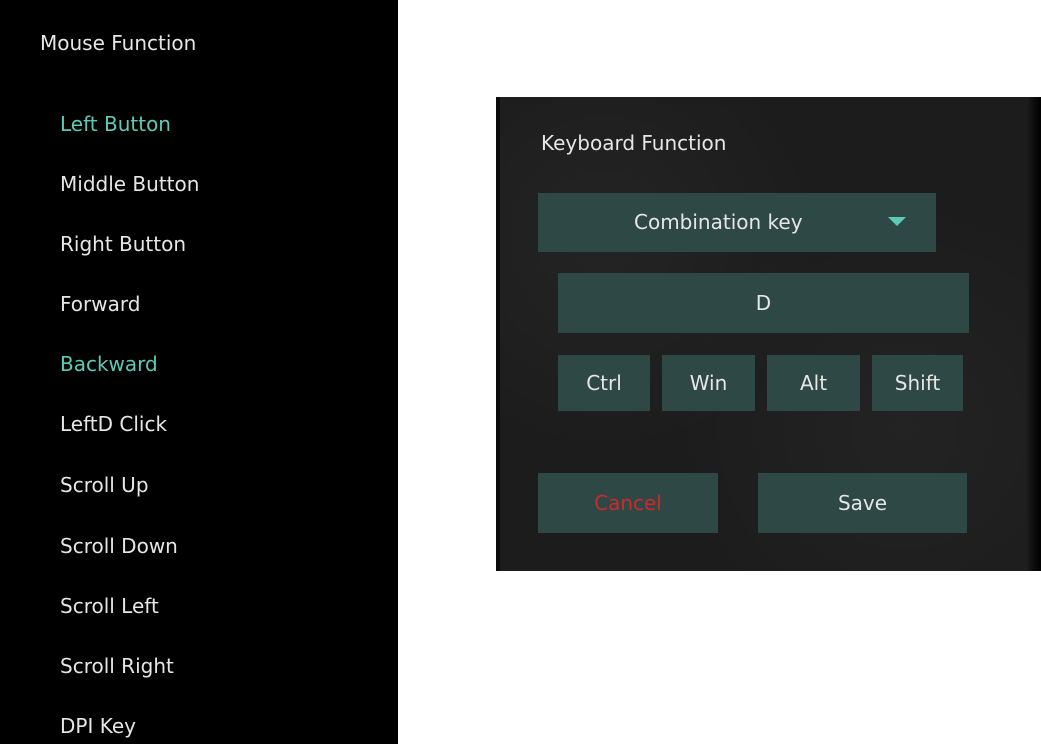 The width and height of the screenshot is (1041, 744). Describe the element at coordinates (118, 43) in the screenshot. I see `mouse-function-title: Mouse Function` at that location.